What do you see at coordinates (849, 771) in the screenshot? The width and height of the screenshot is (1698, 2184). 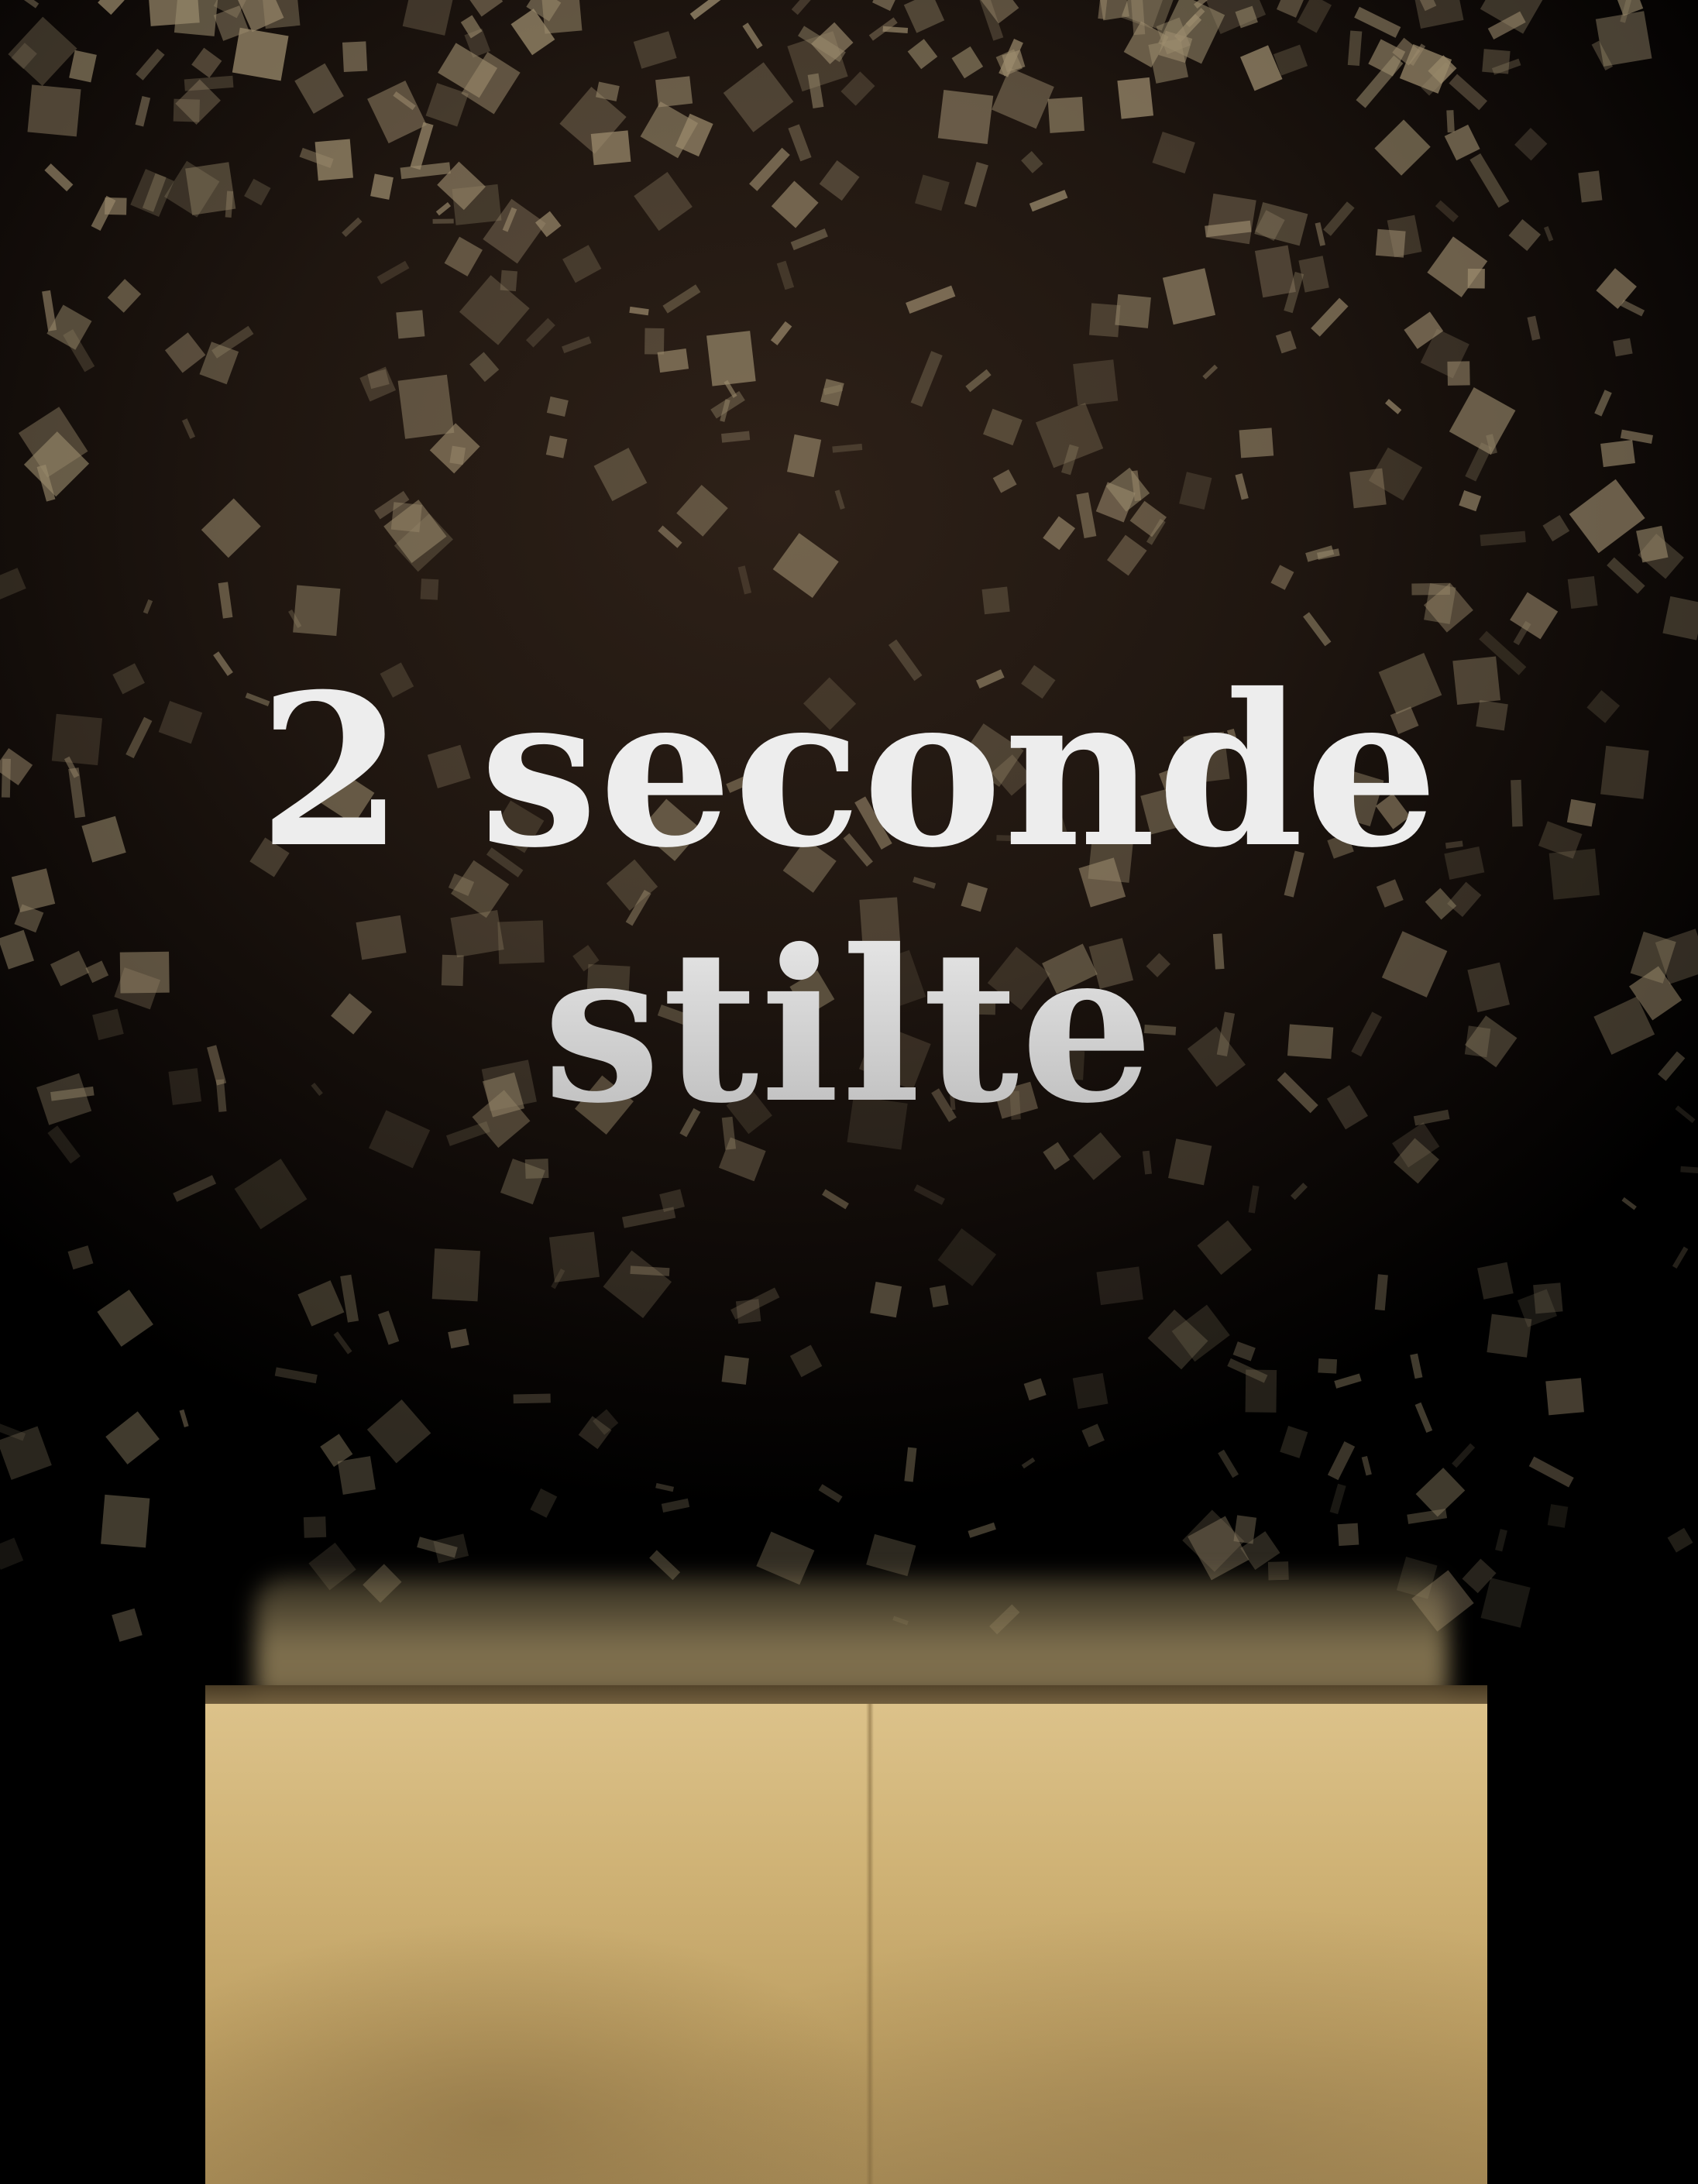 I see `headline-line-1: 2 seconde` at bounding box center [849, 771].